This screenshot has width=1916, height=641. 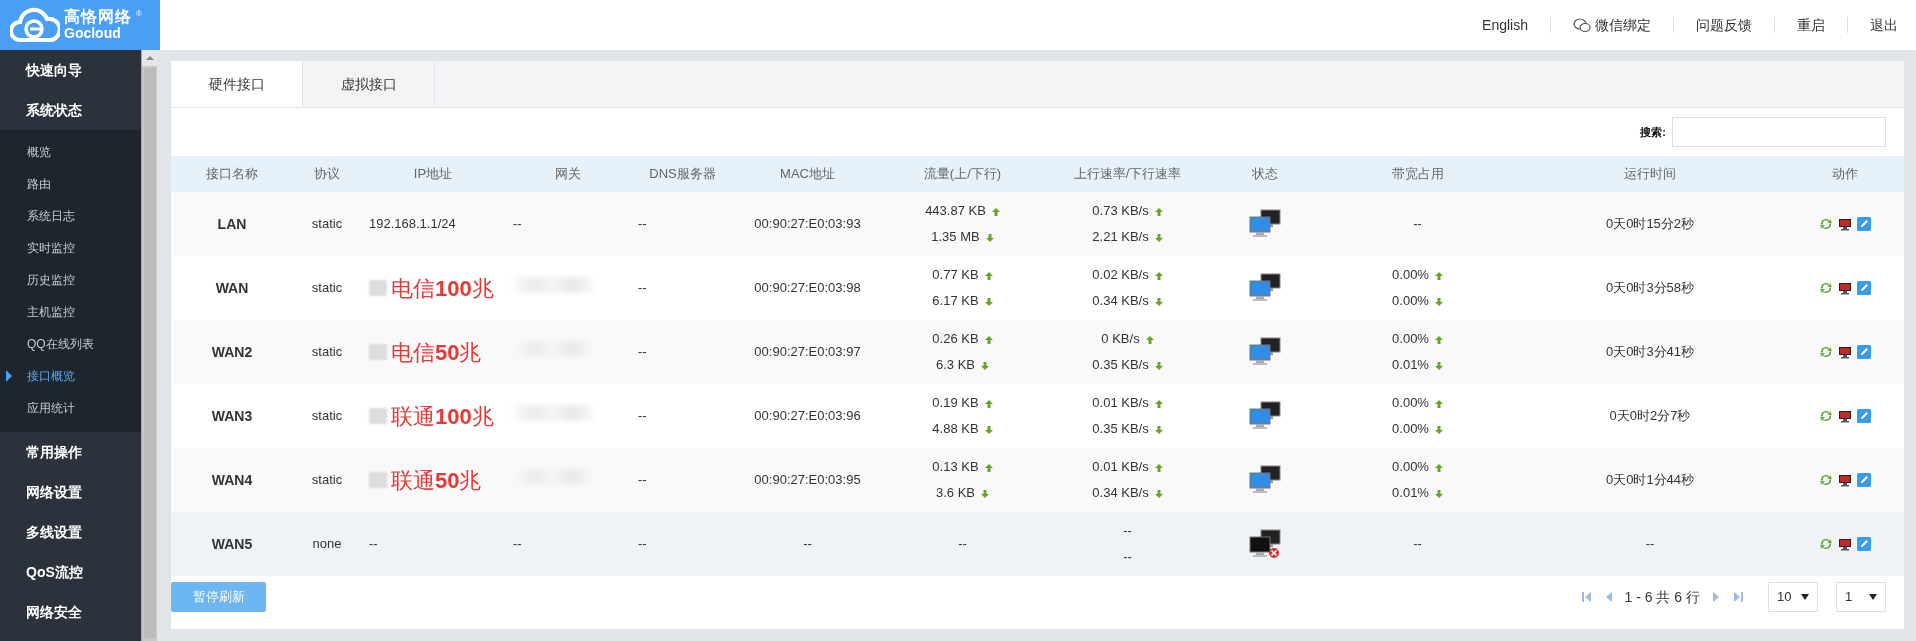 What do you see at coordinates (1650, 416) in the screenshot?
I see `table-cell-text: 0天0时2分7秒` at bounding box center [1650, 416].